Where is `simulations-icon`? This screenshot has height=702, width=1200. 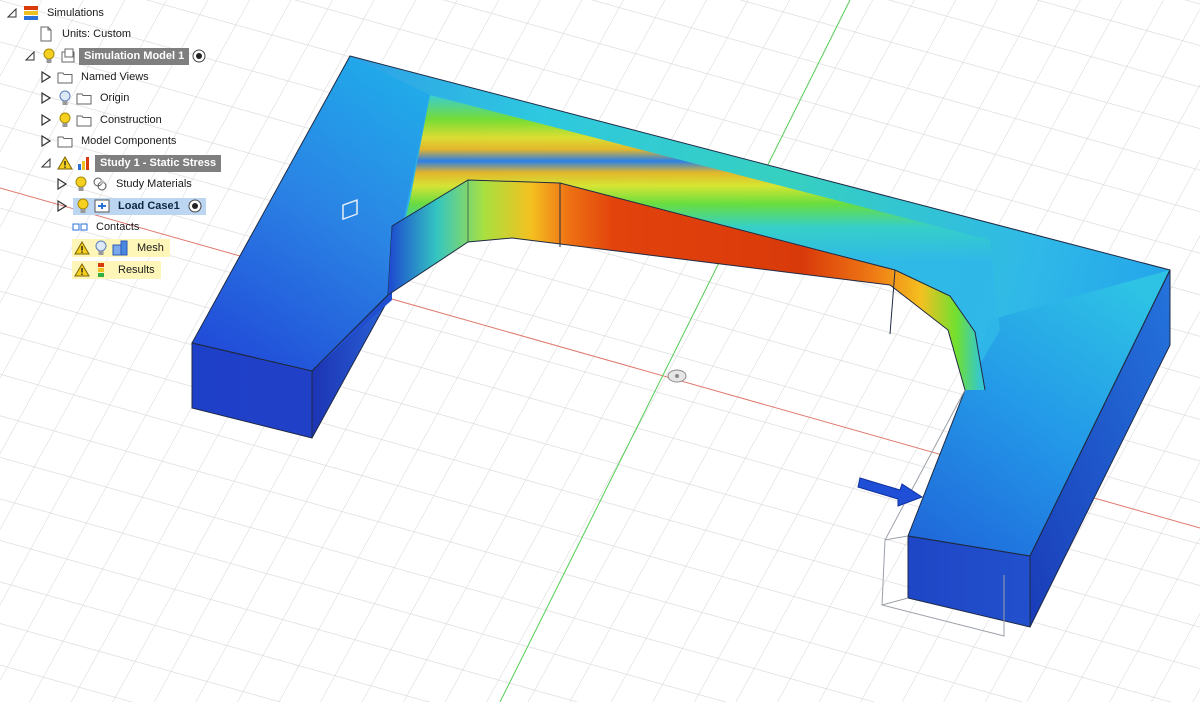
simulations-icon is located at coordinates (31, 13).